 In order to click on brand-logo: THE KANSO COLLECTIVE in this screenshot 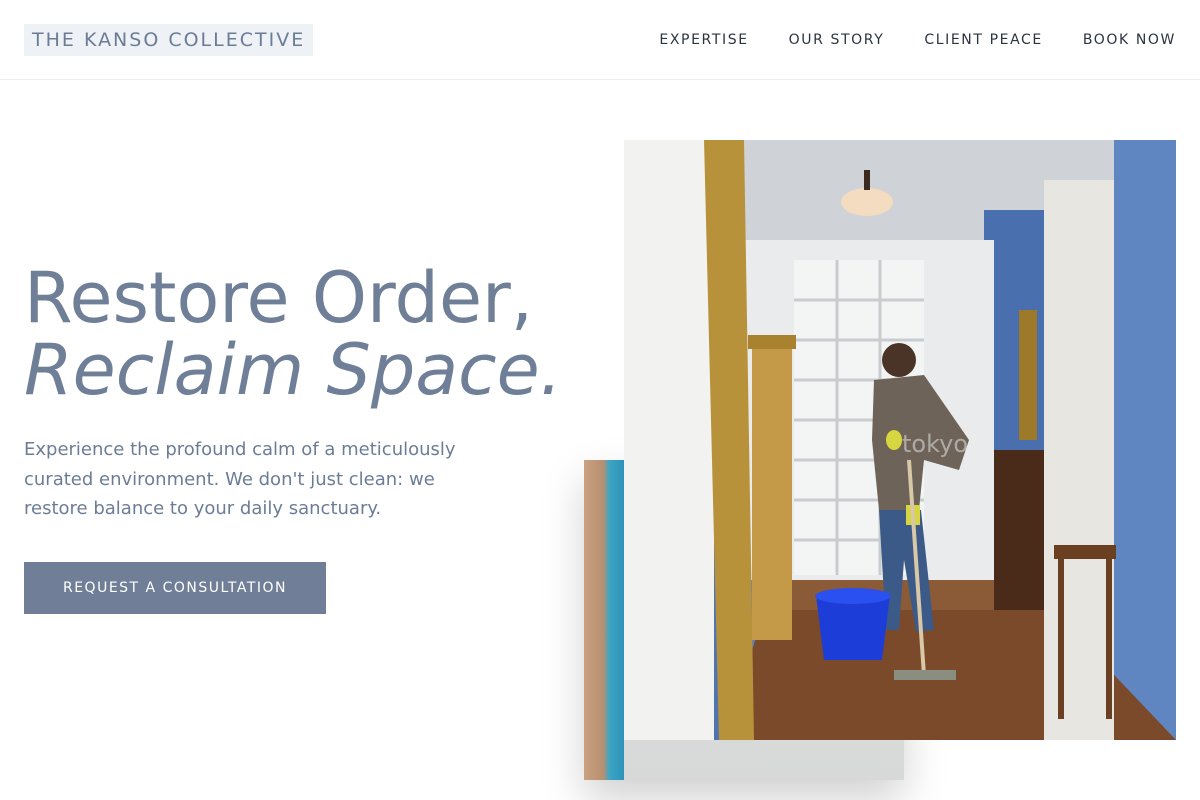, I will do `click(169, 40)`.